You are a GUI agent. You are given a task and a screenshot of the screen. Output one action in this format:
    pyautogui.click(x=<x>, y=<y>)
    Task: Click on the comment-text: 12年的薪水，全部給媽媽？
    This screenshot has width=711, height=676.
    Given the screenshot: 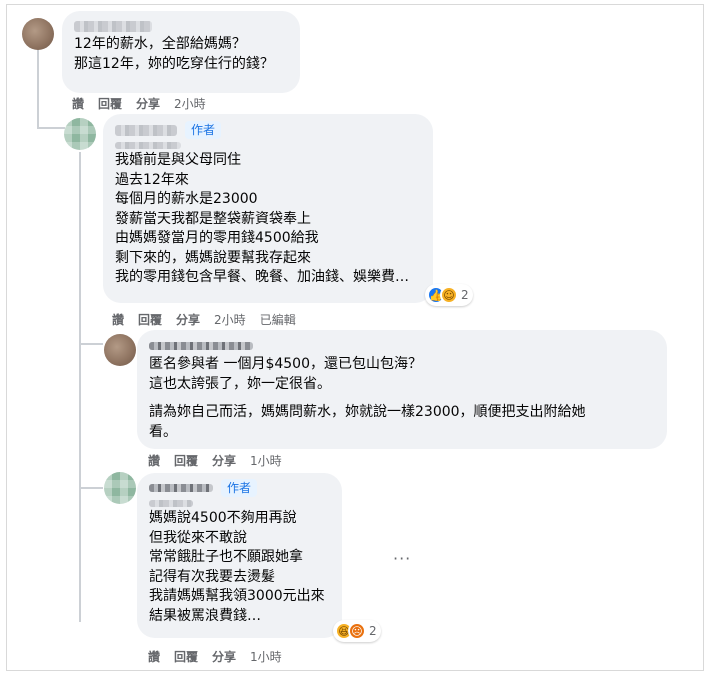 What is the action you would take?
    pyautogui.click(x=160, y=44)
    